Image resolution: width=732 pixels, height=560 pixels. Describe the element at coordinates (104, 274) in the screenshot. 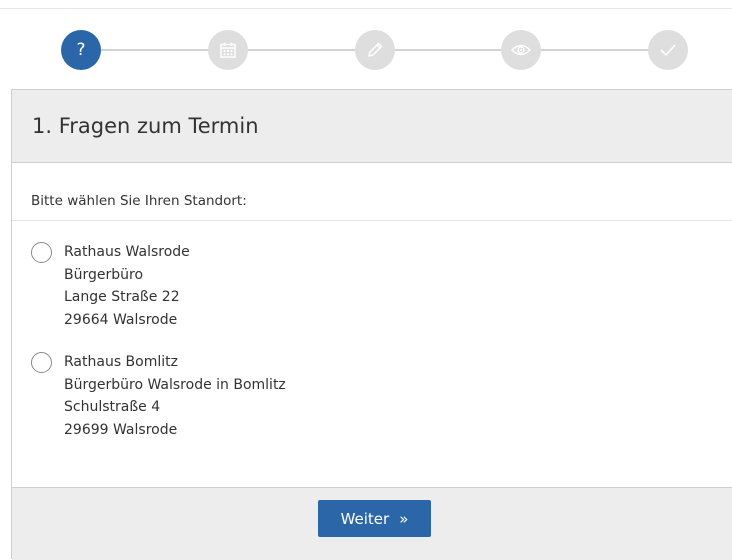

I see `location-office: Bürgerbüro` at that location.